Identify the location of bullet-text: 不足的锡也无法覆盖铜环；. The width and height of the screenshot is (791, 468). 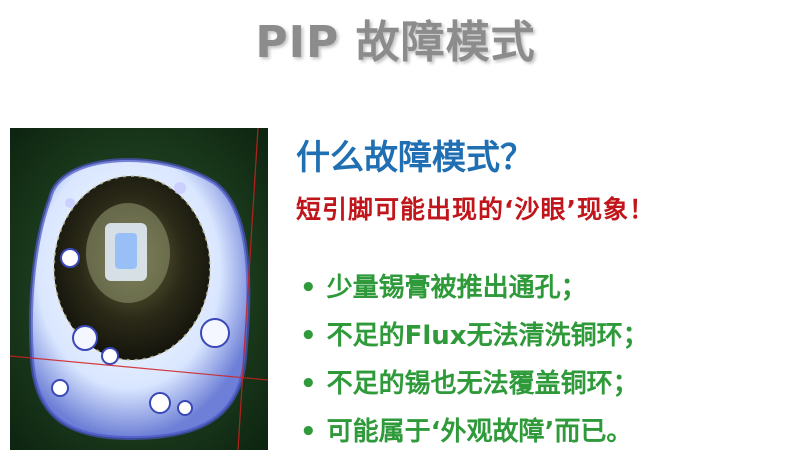
(482, 384).